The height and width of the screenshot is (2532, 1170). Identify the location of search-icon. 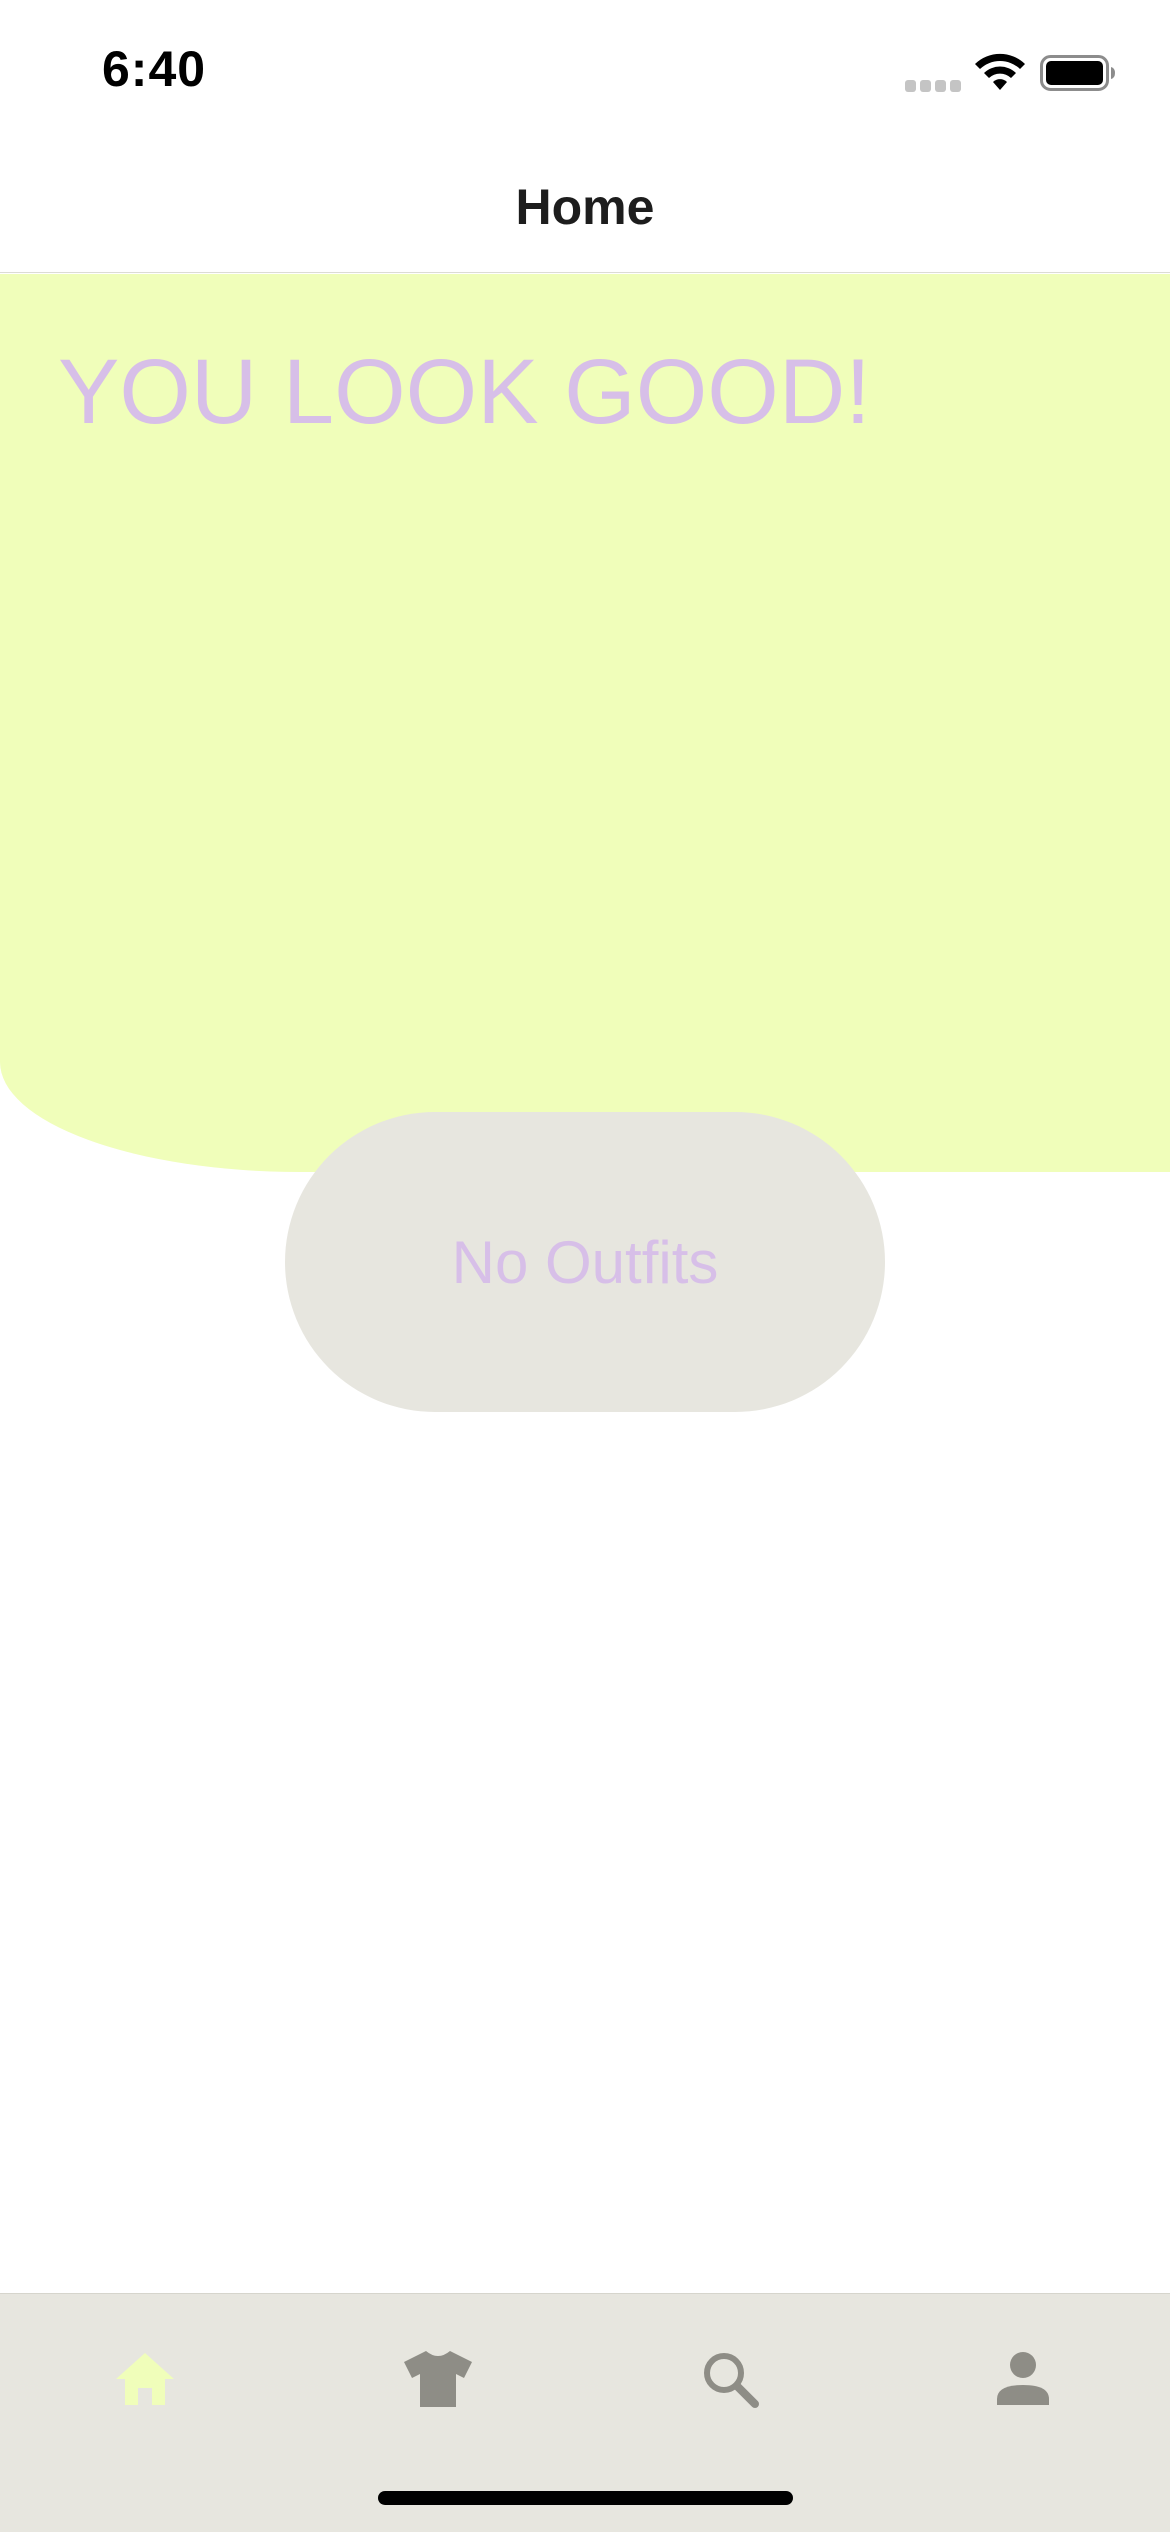
(731, 2380).